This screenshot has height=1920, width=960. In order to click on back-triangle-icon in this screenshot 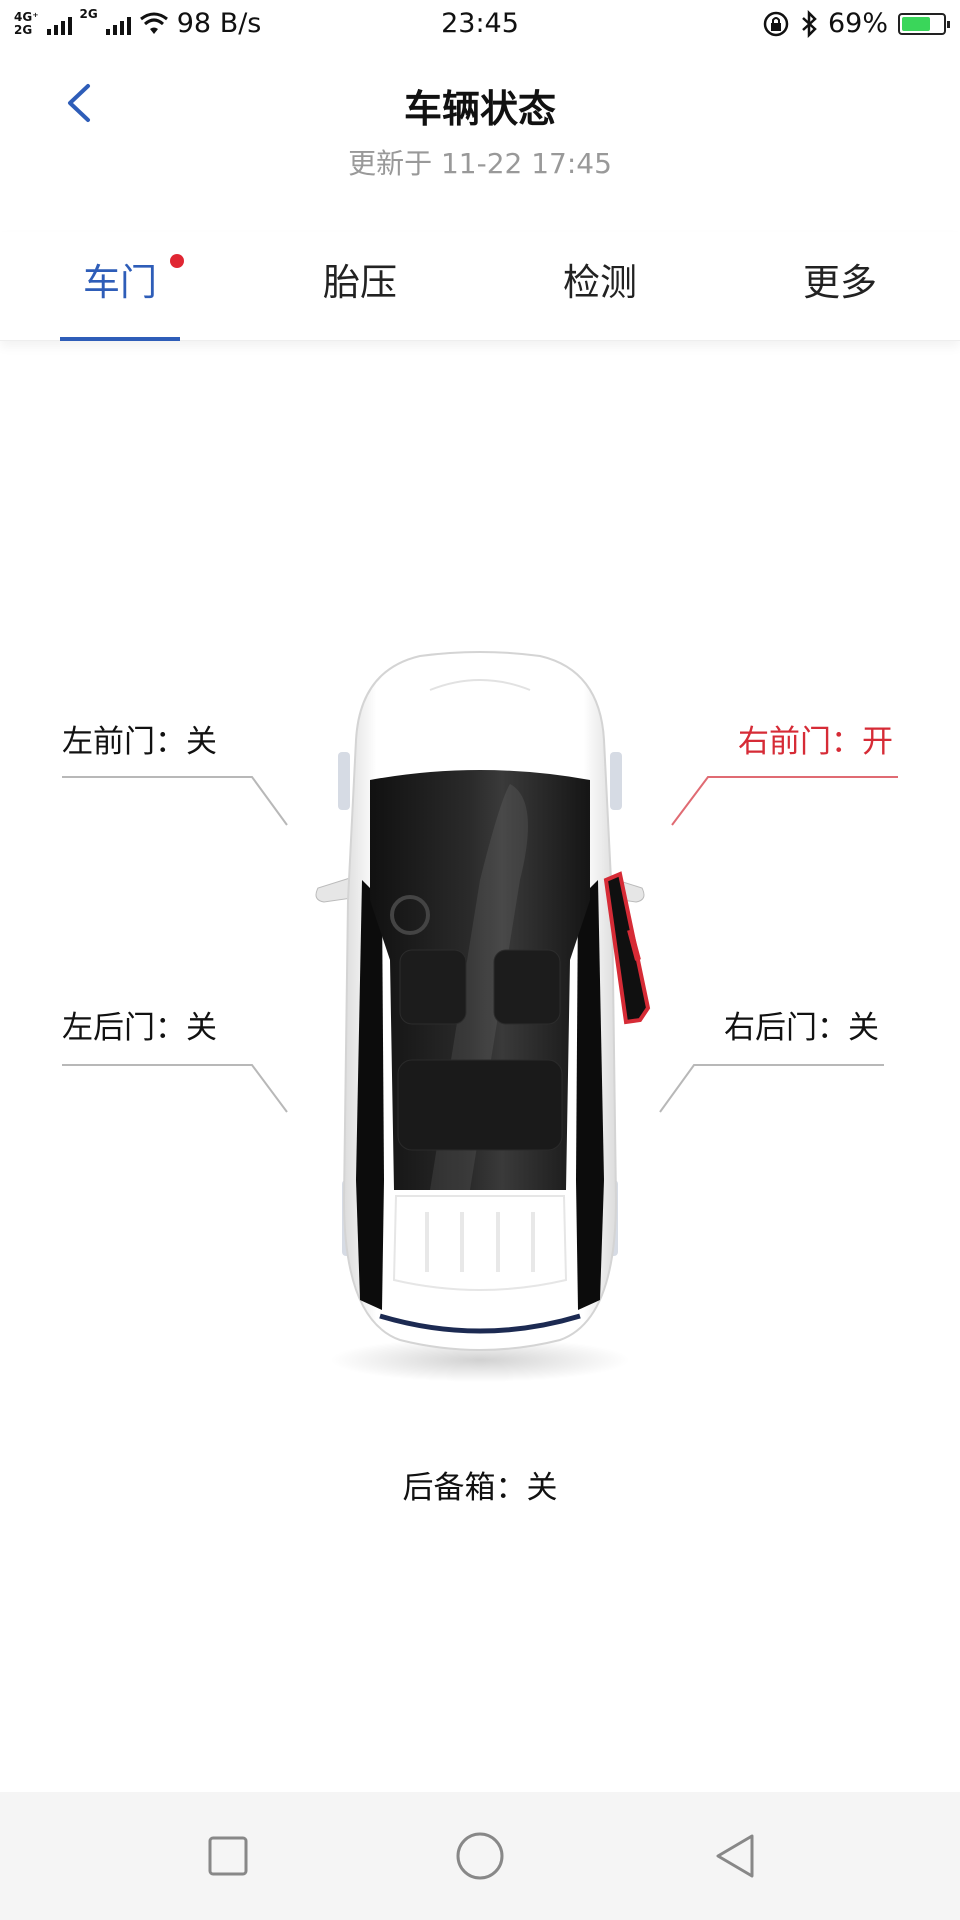, I will do `click(735, 1856)`.